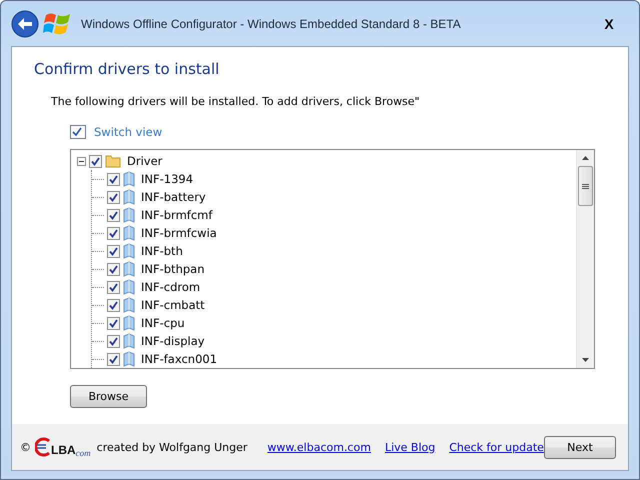 Image resolution: width=640 pixels, height=480 pixels. I want to click on copyright-symbol: ©, so click(25, 447).